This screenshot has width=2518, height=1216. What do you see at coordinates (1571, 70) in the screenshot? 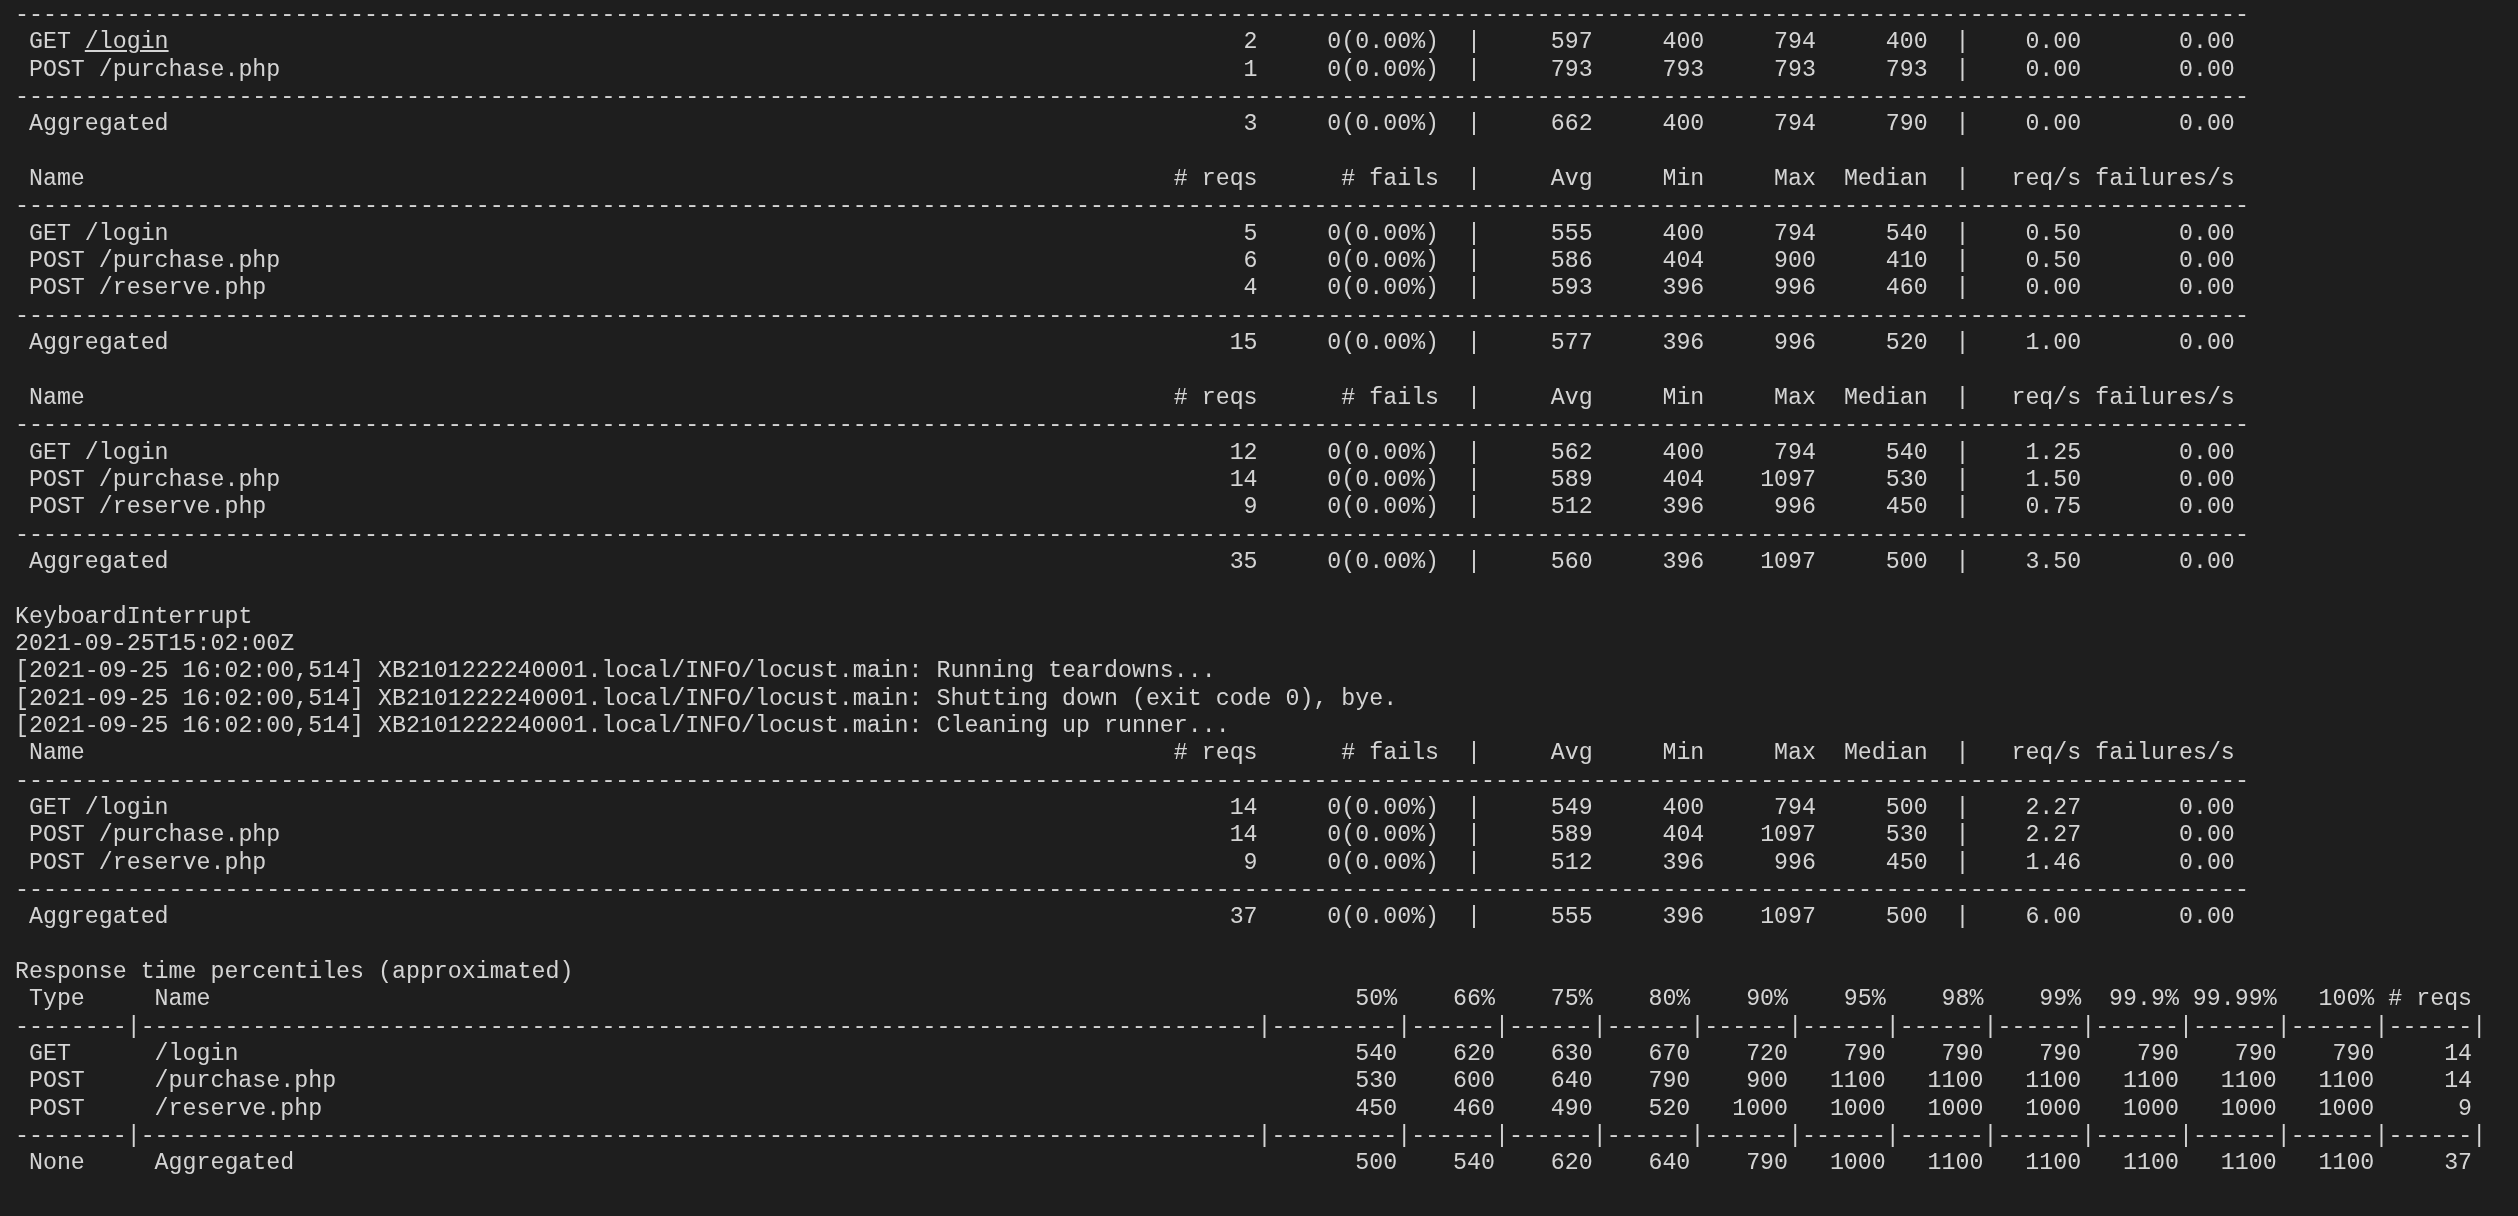
I see `table-cell: 793` at bounding box center [1571, 70].